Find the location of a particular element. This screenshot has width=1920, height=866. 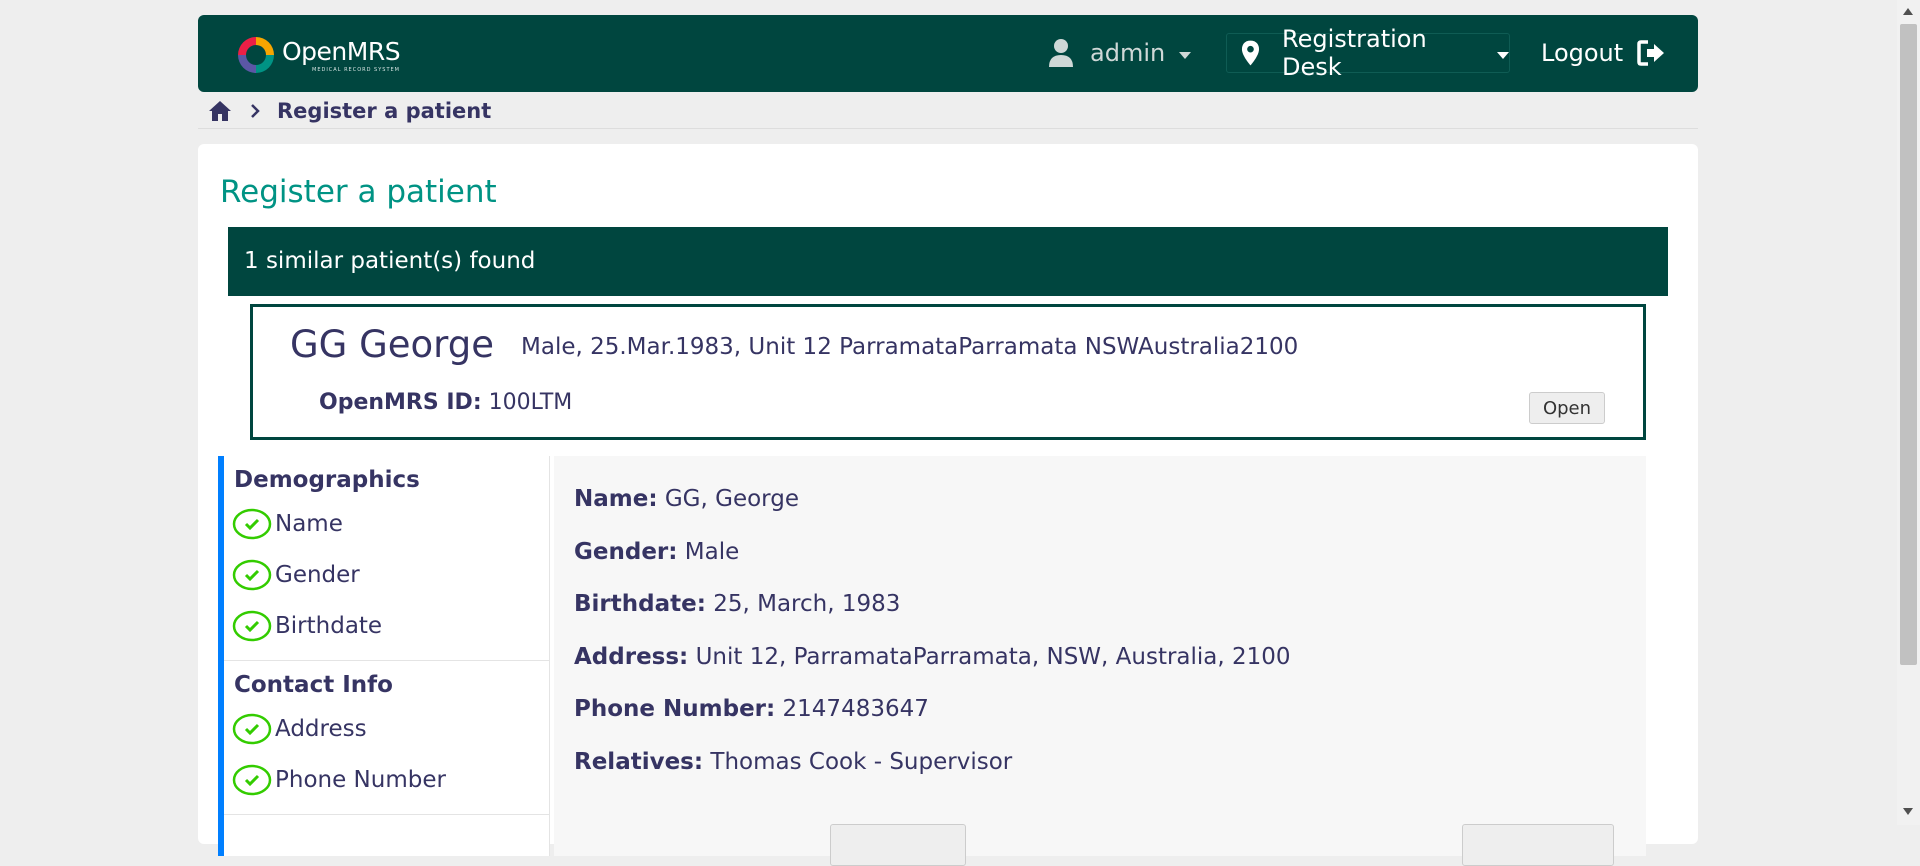

confirm-row-gender: Gender: Male is located at coordinates (656, 552).